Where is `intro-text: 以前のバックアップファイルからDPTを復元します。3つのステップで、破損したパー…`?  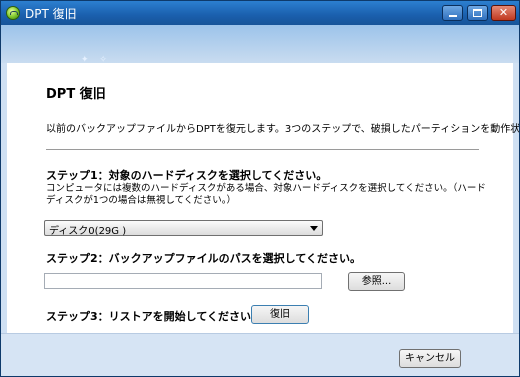
intro-text: 以前のバックアップファイルからDPTを復元します。3つのステップで、破損したパー… is located at coordinates (283, 129).